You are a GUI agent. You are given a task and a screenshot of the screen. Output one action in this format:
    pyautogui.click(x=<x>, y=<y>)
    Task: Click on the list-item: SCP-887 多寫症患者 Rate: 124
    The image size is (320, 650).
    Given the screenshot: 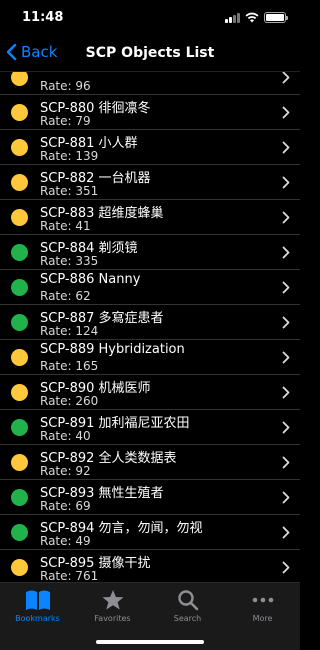 What is the action you would take?
    pyautogui.click(x=150, y=322)
    